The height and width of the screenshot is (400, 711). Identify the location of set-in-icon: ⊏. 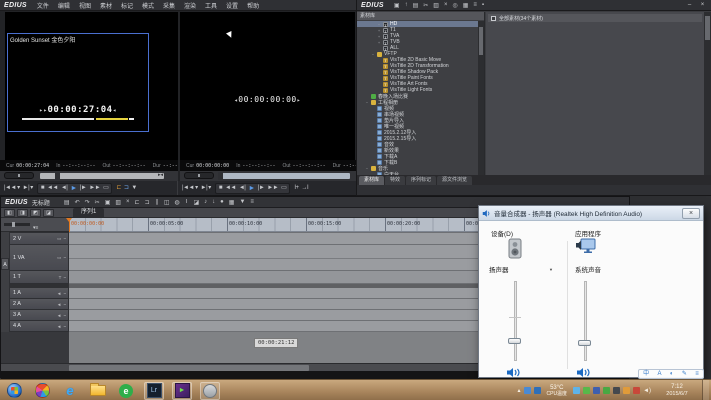
(137, 202).